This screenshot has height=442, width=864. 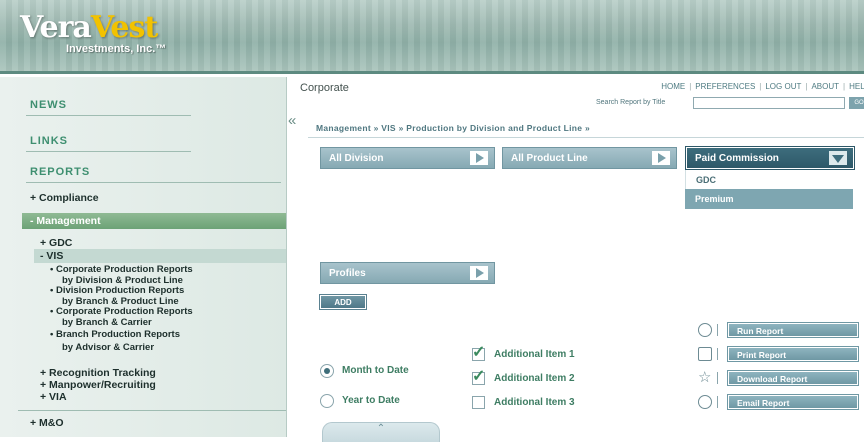 What do you see at coordinates (108, 115) in the screenshot?
I see `news-divider` at bounding box center [108, 115].